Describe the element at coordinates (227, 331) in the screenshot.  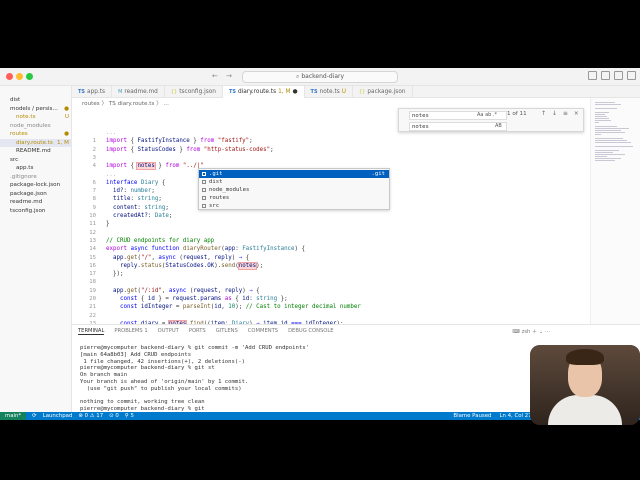
I see `panel-tab: GITLENS` at that location.